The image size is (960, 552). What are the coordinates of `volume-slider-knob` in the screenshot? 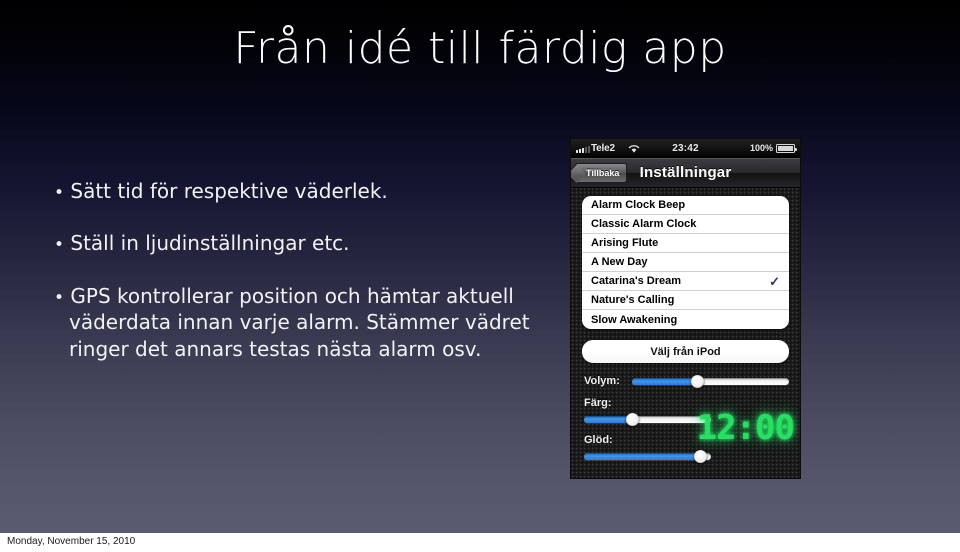 It's located at (698, 381).